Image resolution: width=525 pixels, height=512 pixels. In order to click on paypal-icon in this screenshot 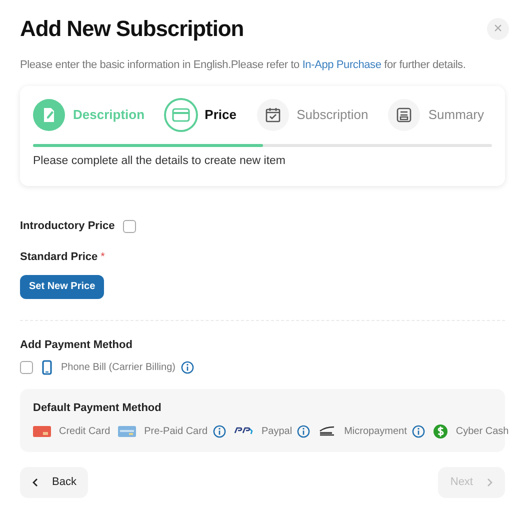, I will do `click(244, 431)`.